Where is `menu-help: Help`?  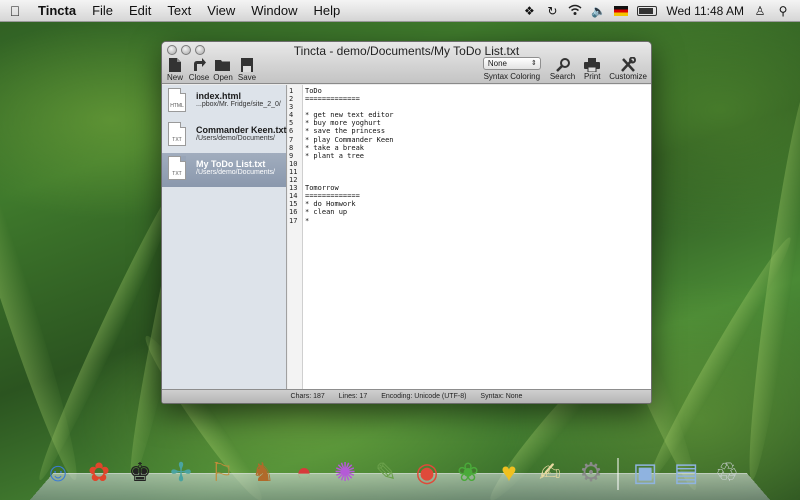
menu-help: Help is located at coordinates (326, 11).